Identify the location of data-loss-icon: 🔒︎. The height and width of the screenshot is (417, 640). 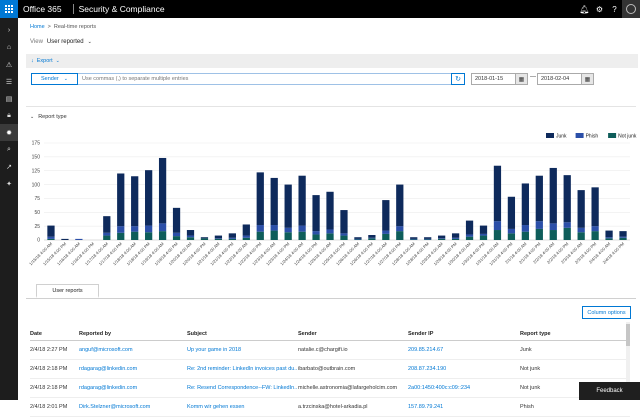
(9, 115).